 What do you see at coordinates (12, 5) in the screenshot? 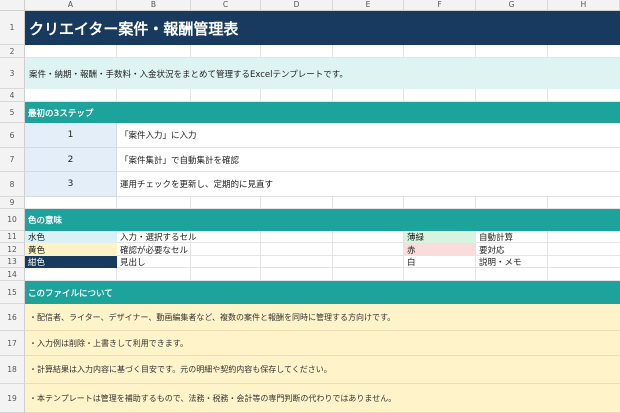
I see `select-all-corner` at bounding box center [12, 5].